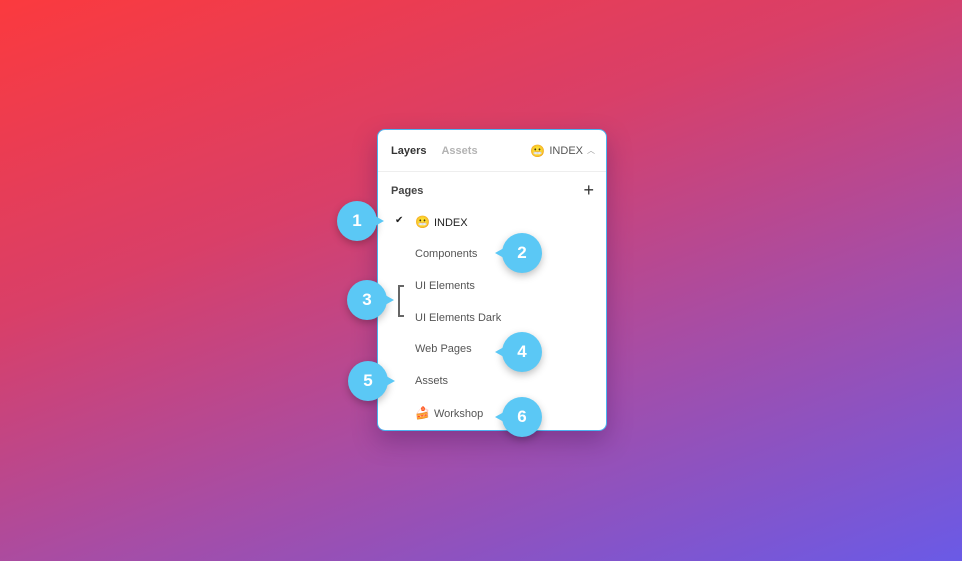 The height and width of the screenshot is (561, 962). I want to click on page-selector: 😬 INDEX ︿, so click(562, 150).